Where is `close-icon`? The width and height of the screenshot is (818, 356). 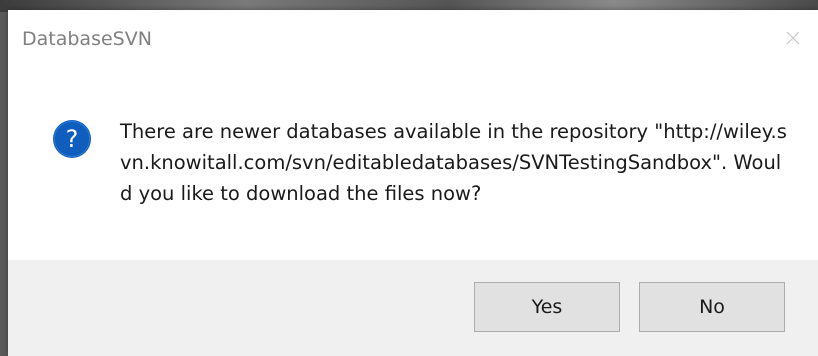
close-icon is located at coordinates (793, 38).